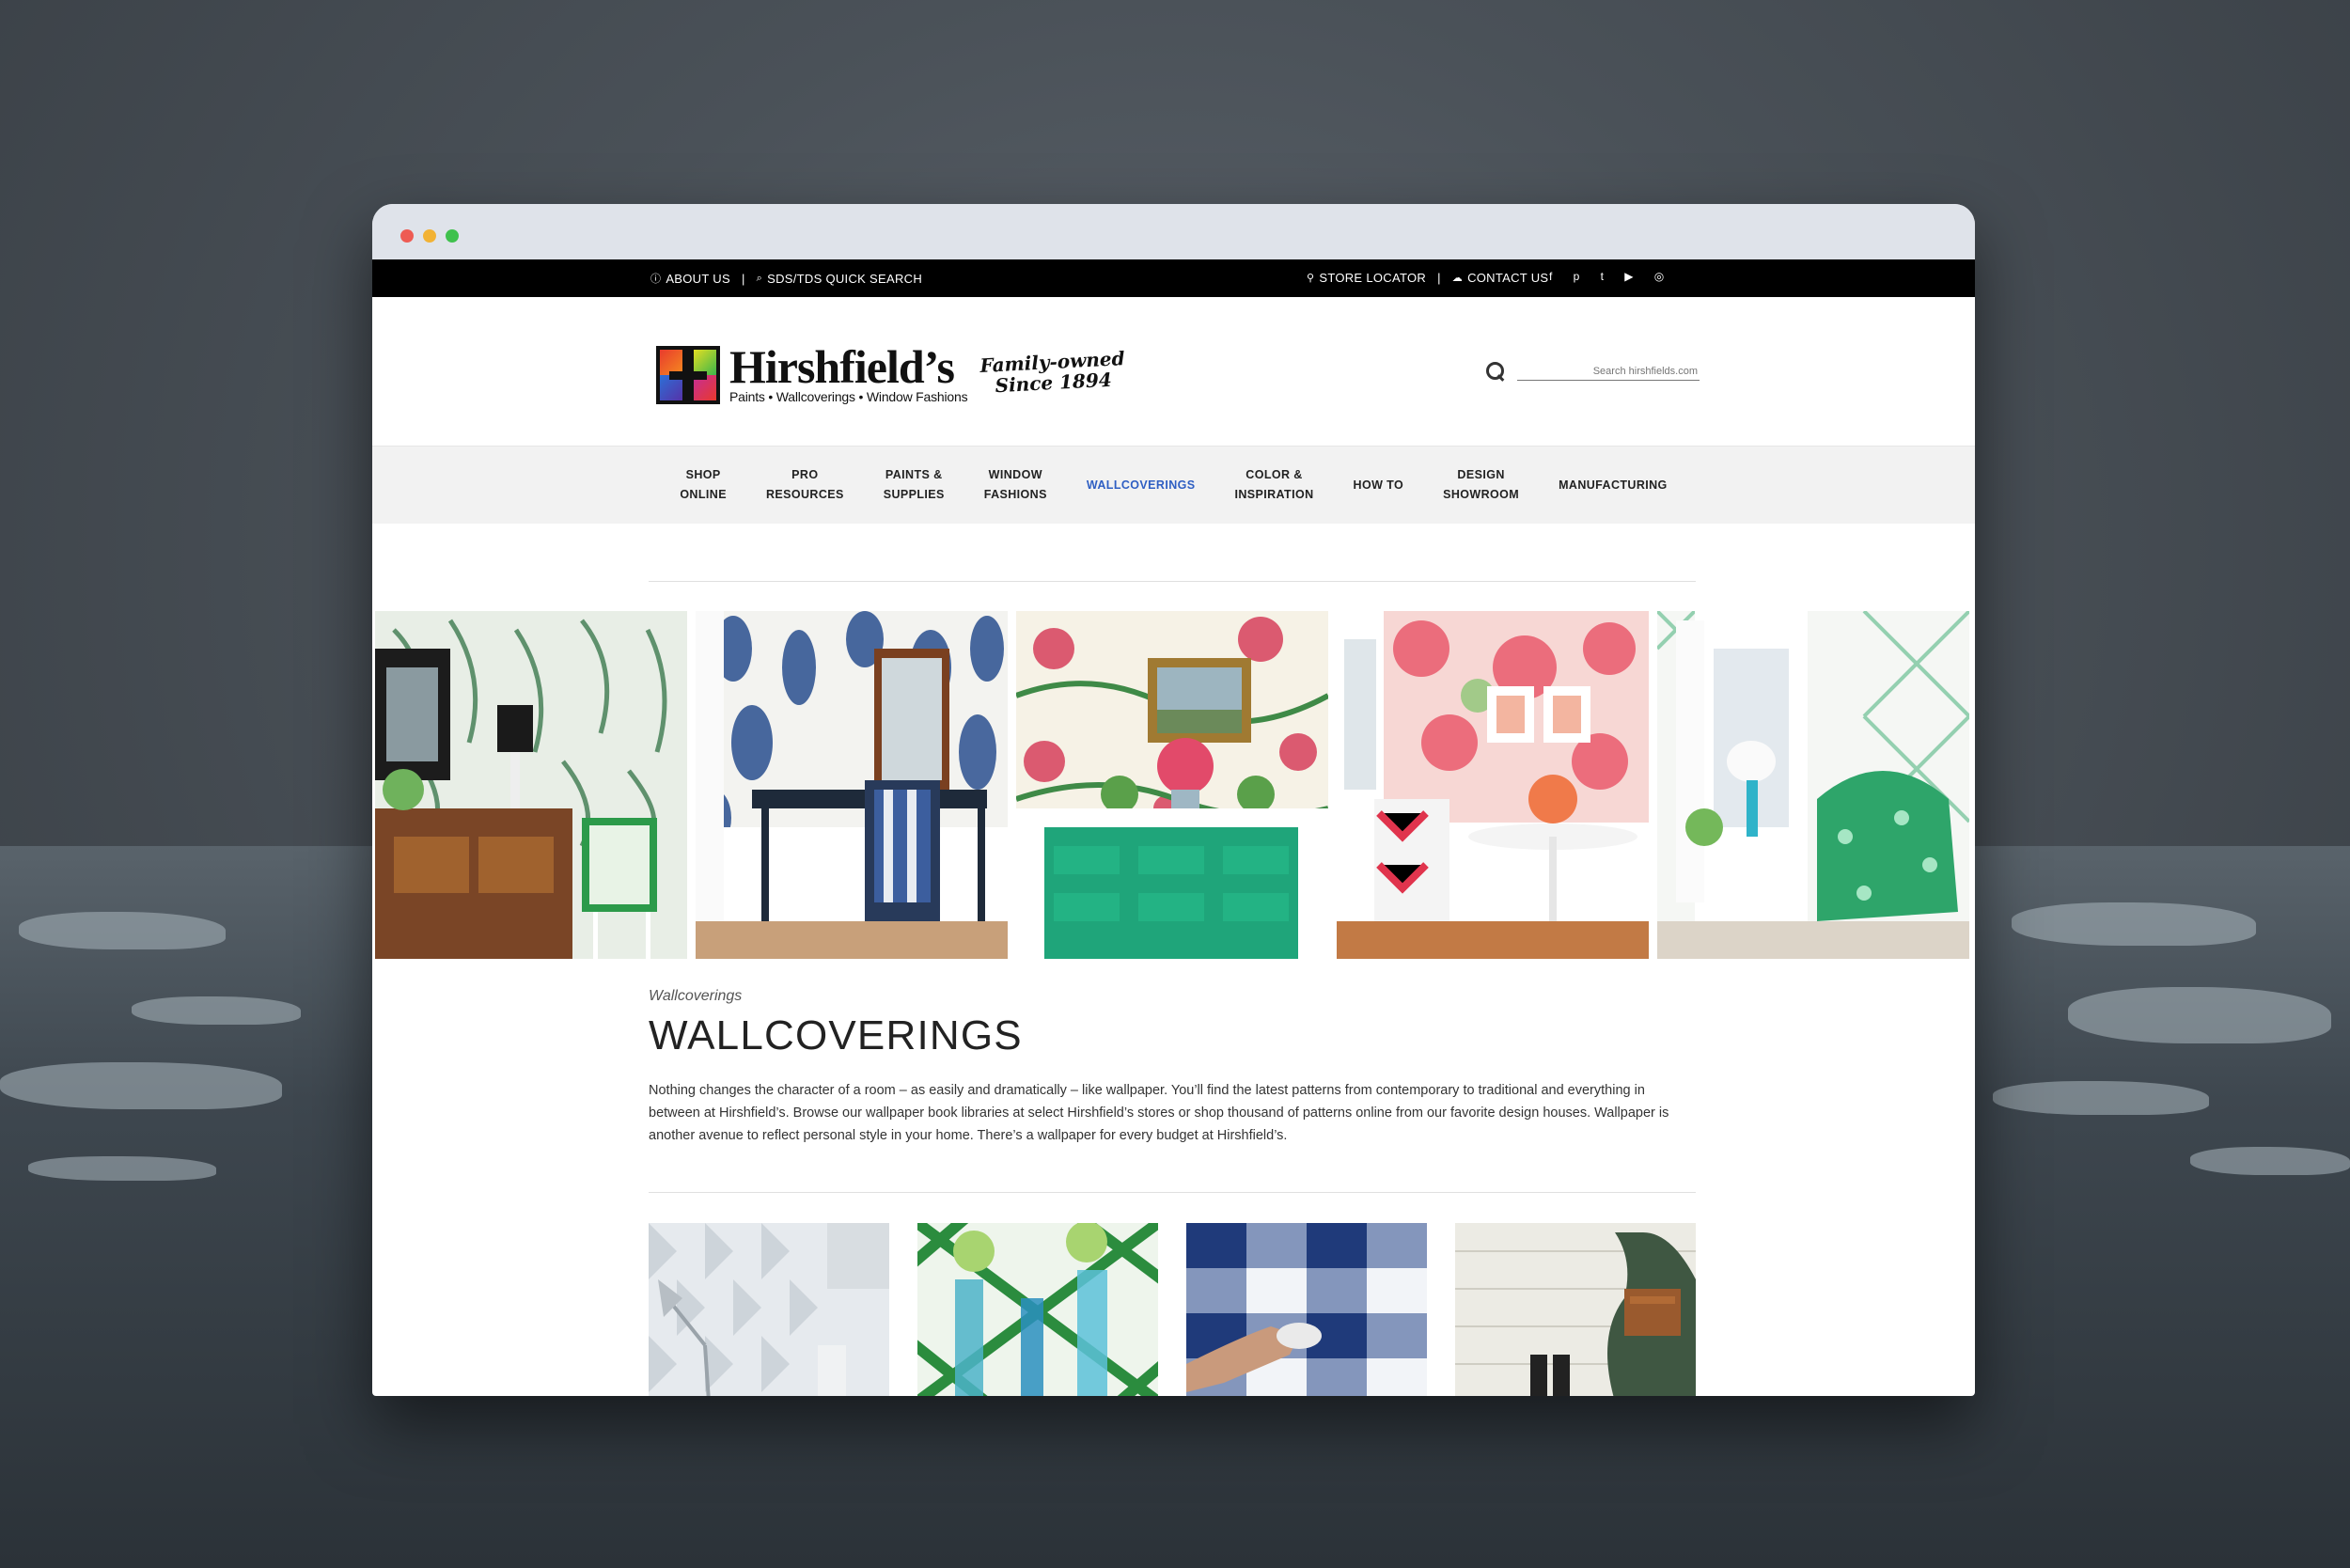 The width and height of the screenshot is (2350, 1568). Describe the element at coordinates (695, 996) in the screenshot. I see `breadcrumb: Wallcoverings` at that location.